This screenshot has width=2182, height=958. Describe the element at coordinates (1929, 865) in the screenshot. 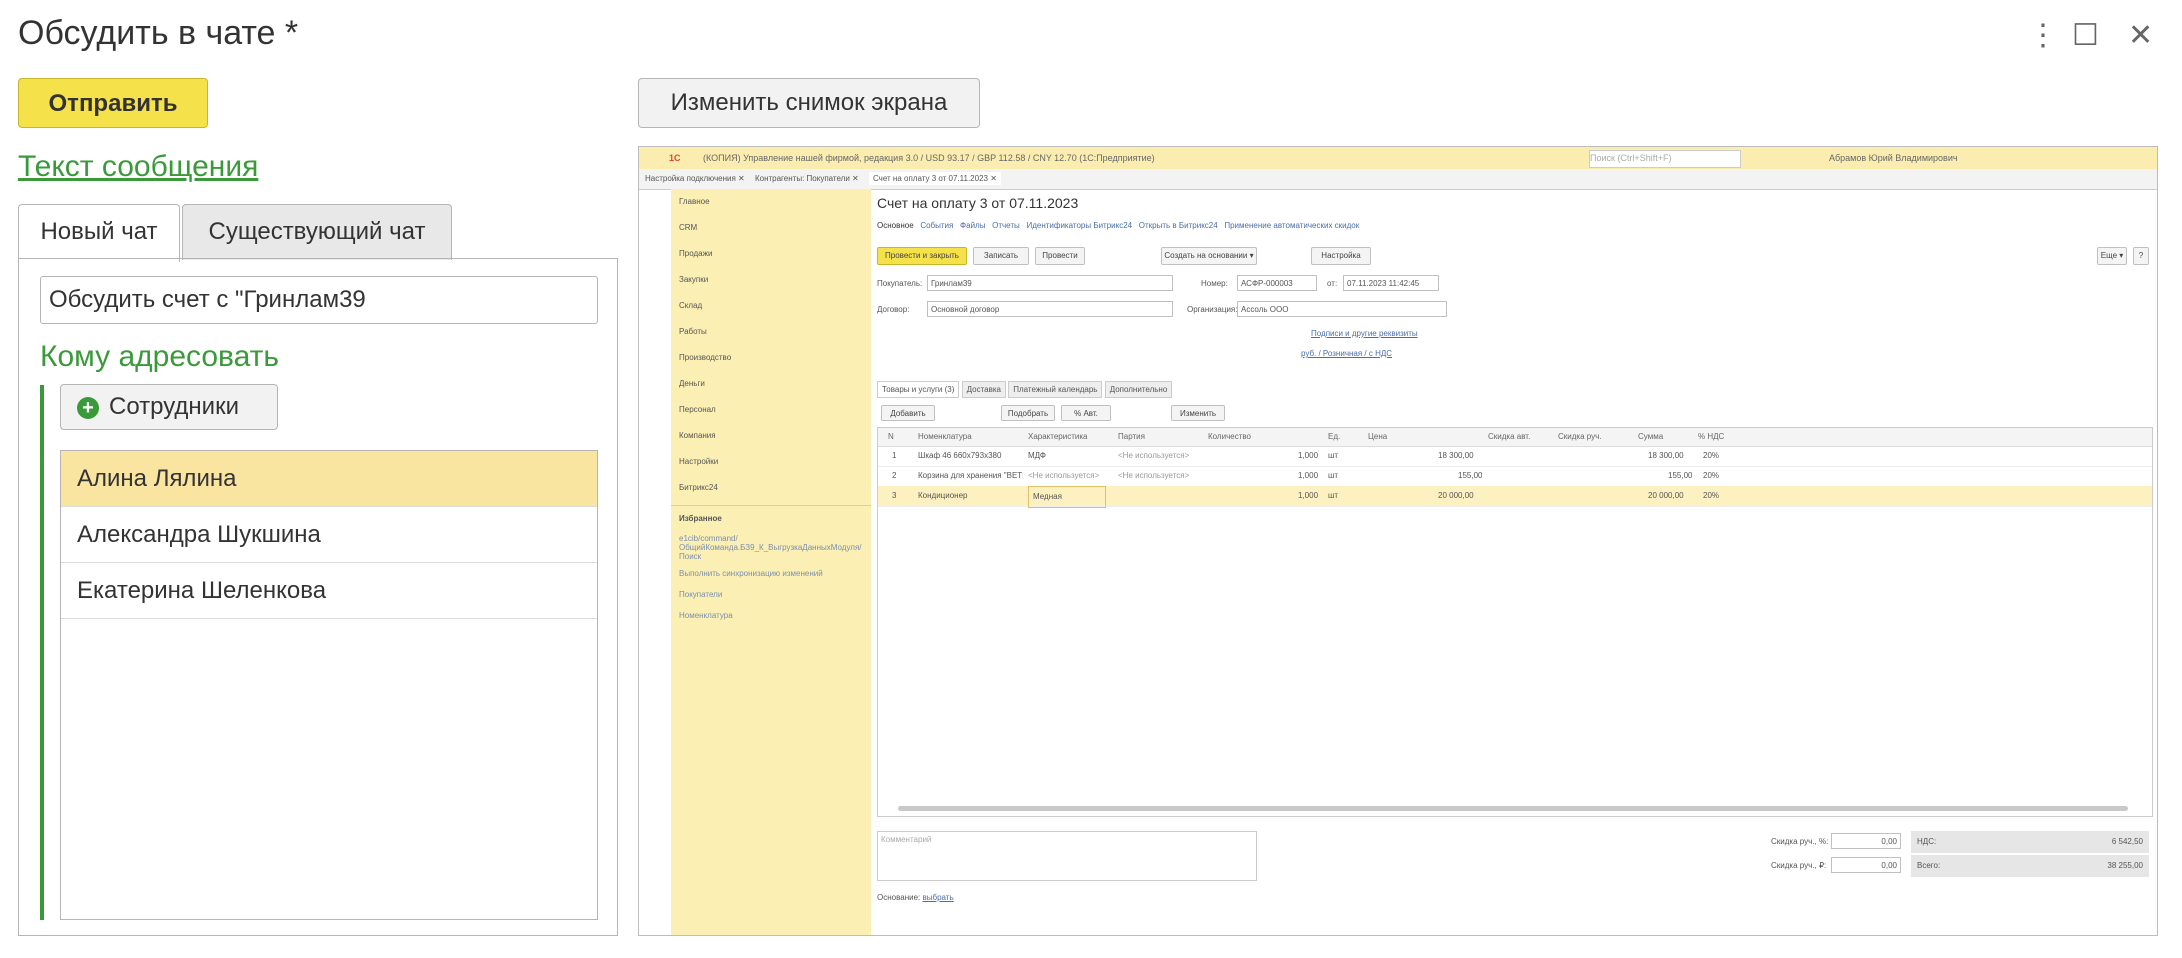

I see `screenshot-total-label: Всего:` at that location.